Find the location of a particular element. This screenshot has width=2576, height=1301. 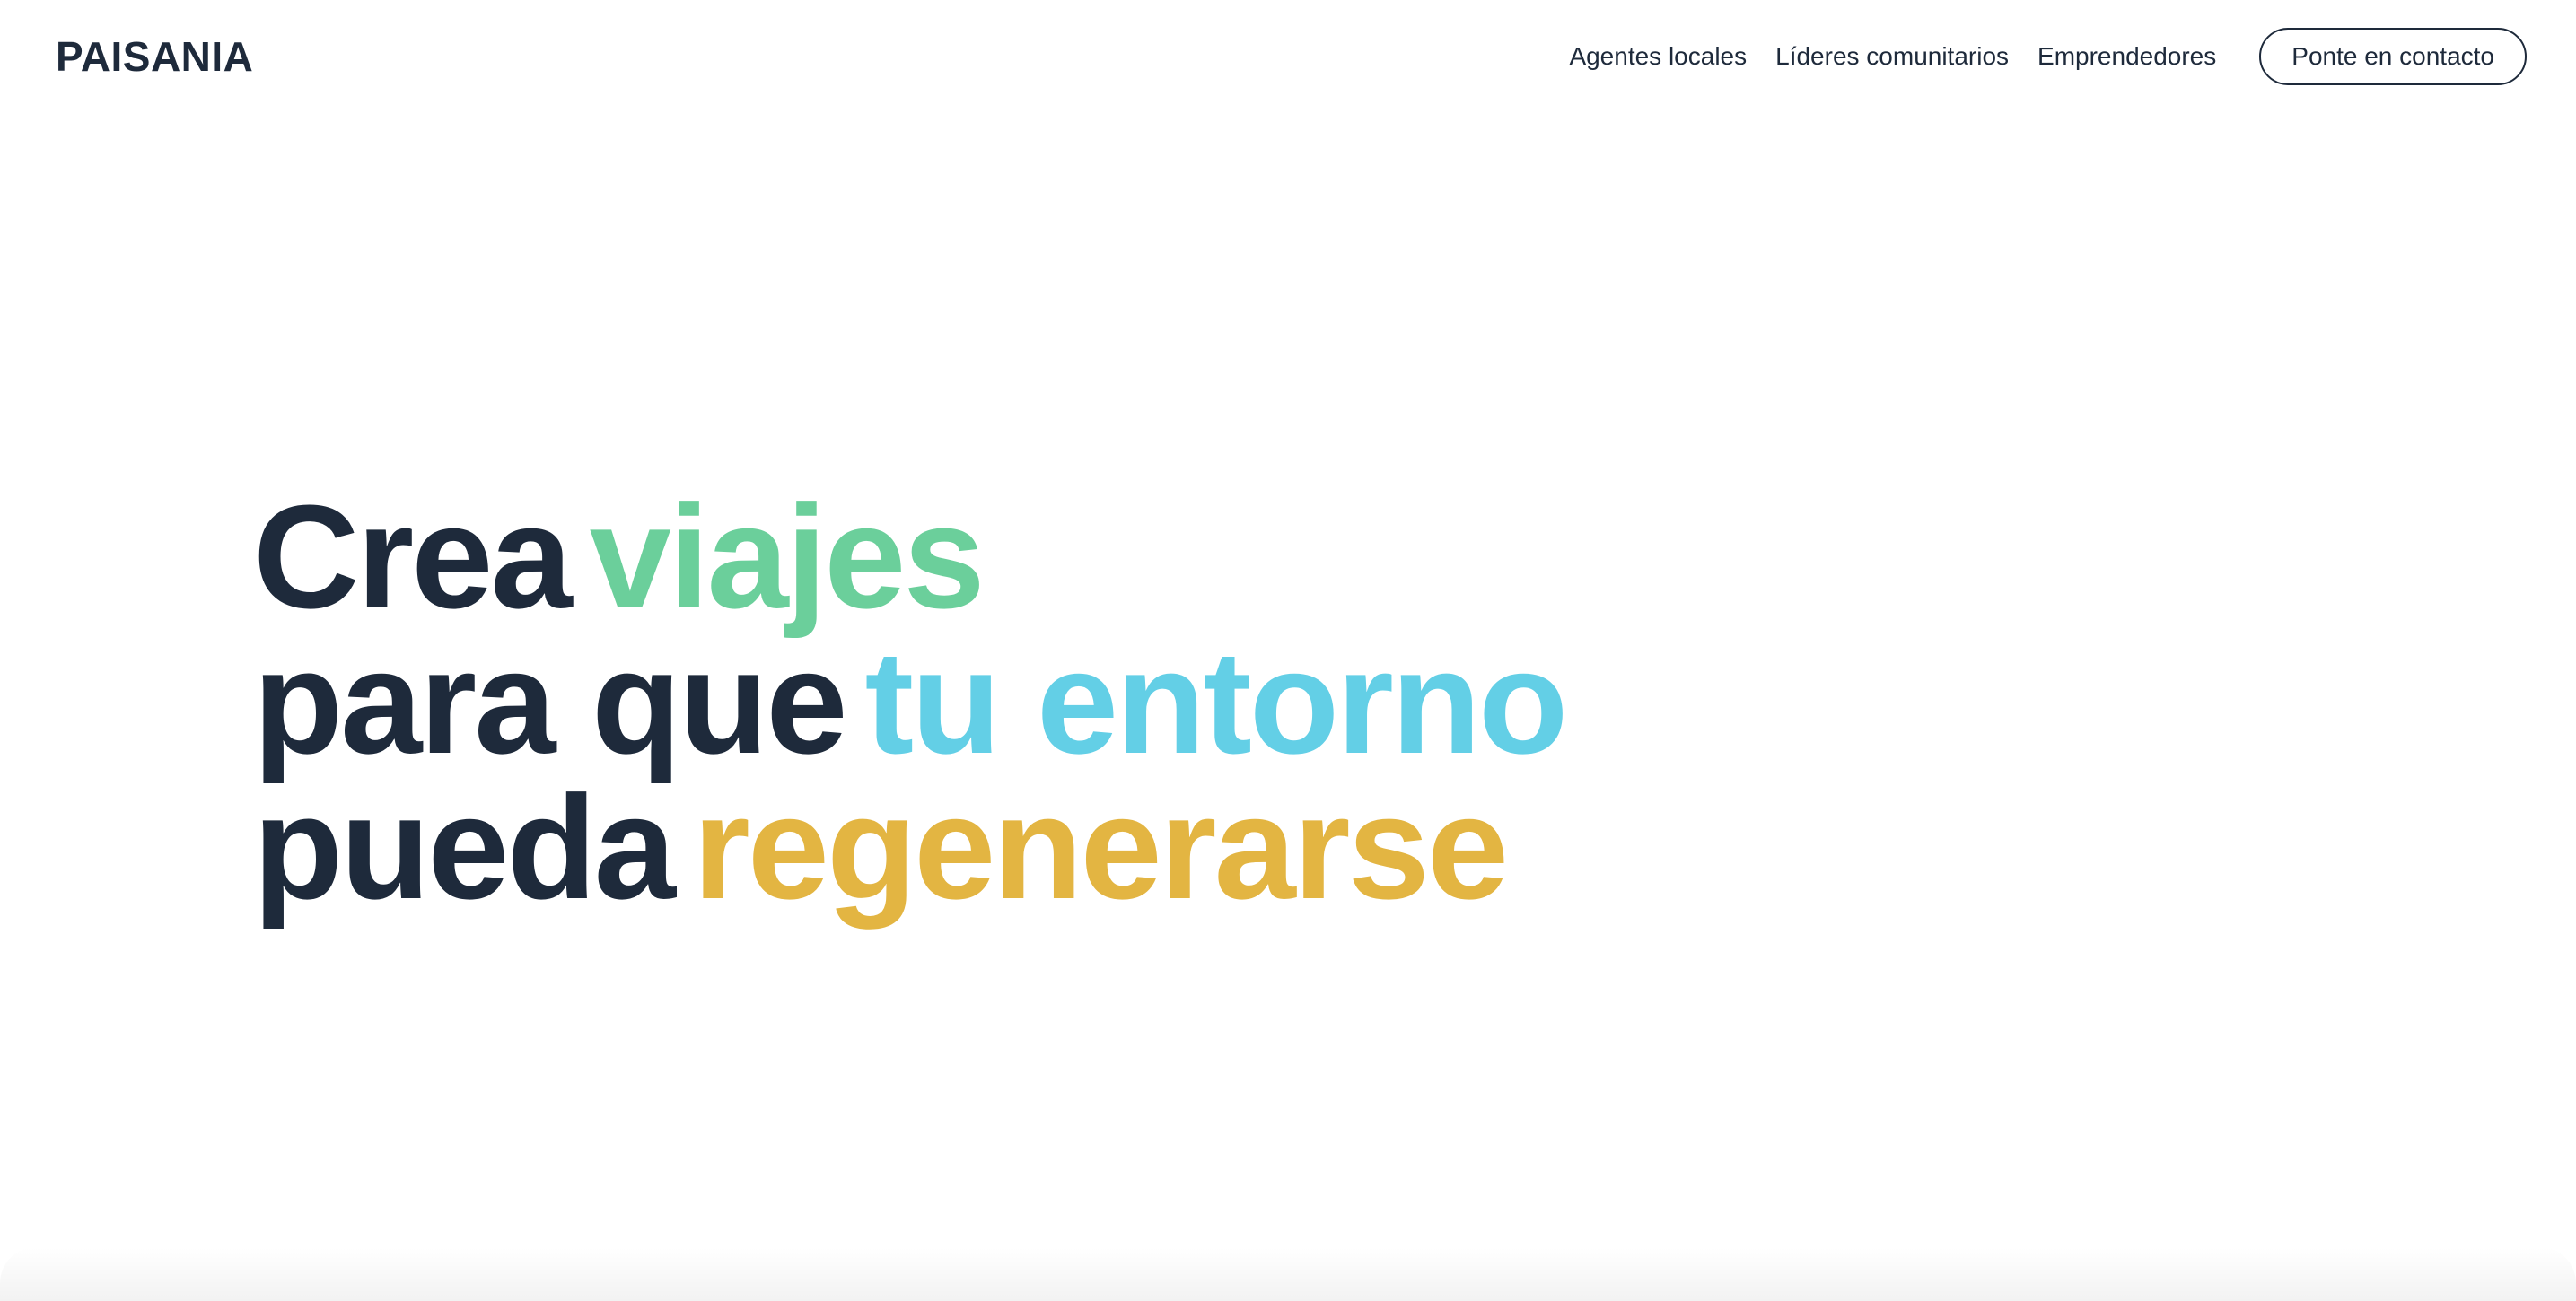

hero-line-1-lead: Crea is located at coordinates (413, 557).